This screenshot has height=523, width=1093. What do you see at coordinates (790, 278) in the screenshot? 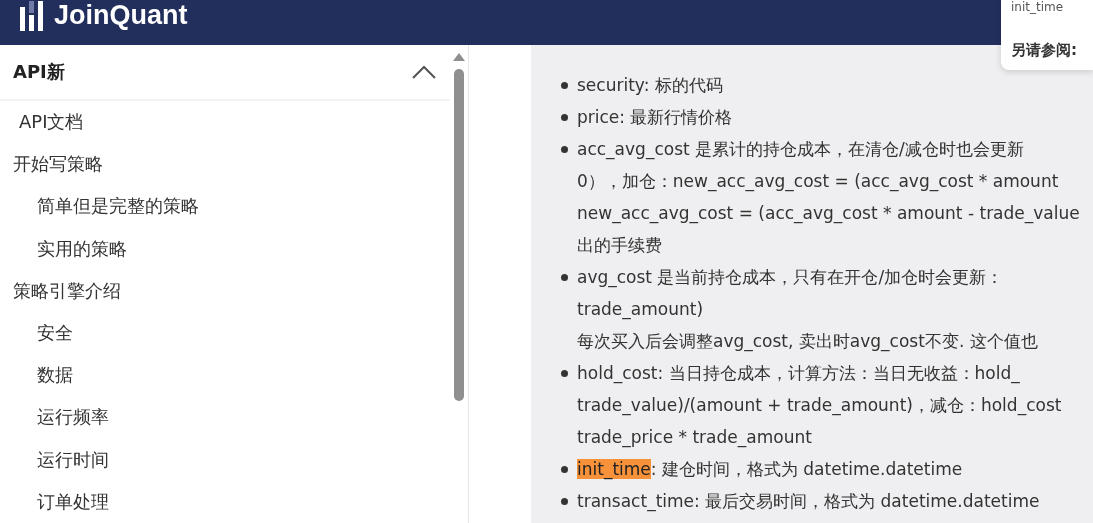
I see `item-text: avg_cost 是当前持仓成本，只有在开仓/加仓时会更新：` at bounding box center [790, 278].